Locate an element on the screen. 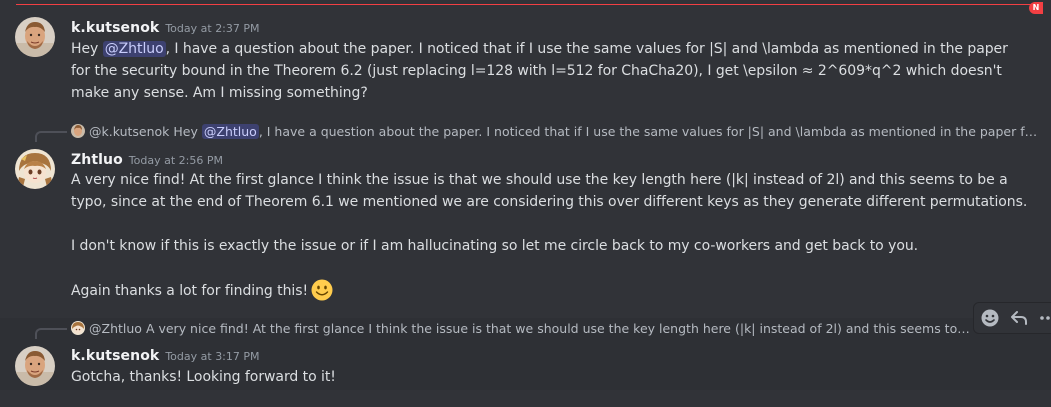 This screenshot has height=407, width=1051. message-content: Gotcha, thanks! Looking forward to it! is located at coordinates (203, 377).